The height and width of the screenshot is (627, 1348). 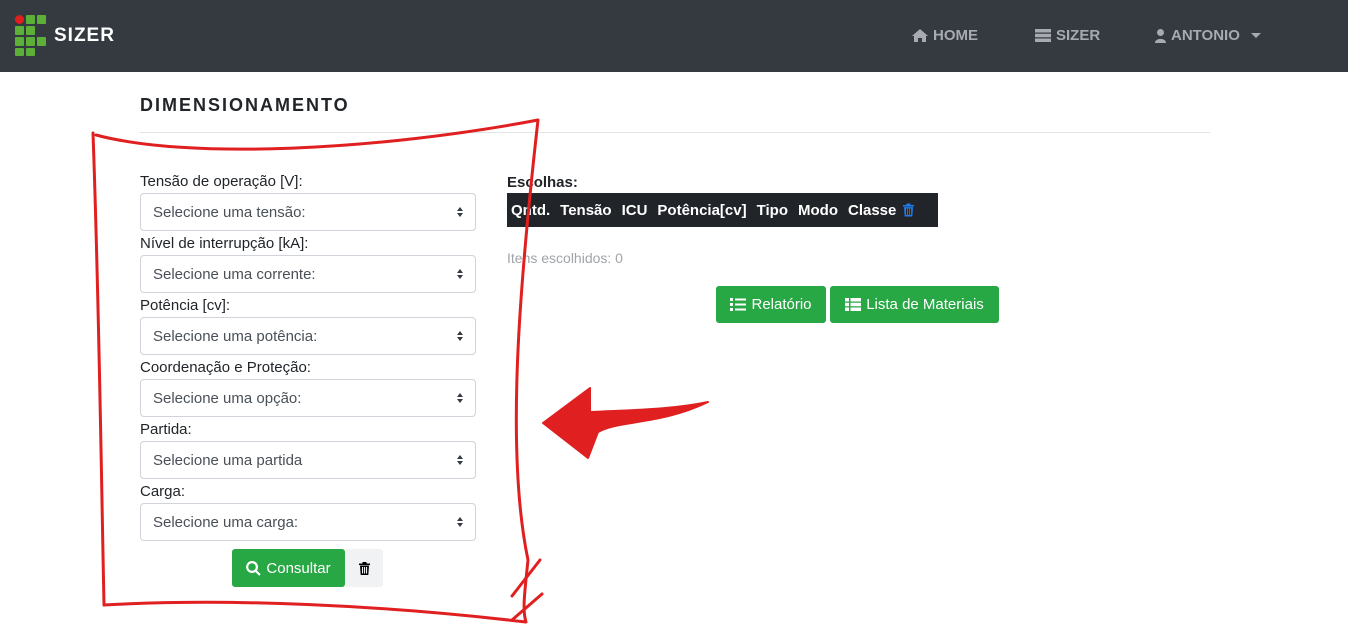 What do you see at coordinates (675, 132) in the screenshot?
I see `divider` at bounding box center [675, 132].